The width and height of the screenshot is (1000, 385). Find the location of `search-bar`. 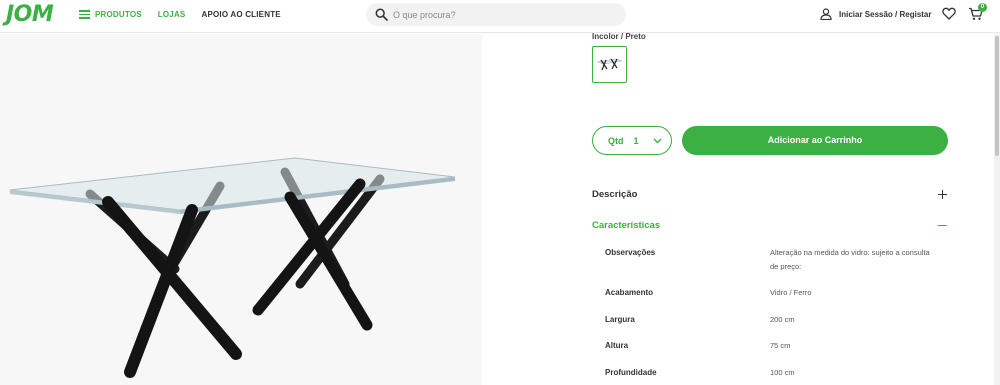

search-bar is located at coordinates (496, 14).